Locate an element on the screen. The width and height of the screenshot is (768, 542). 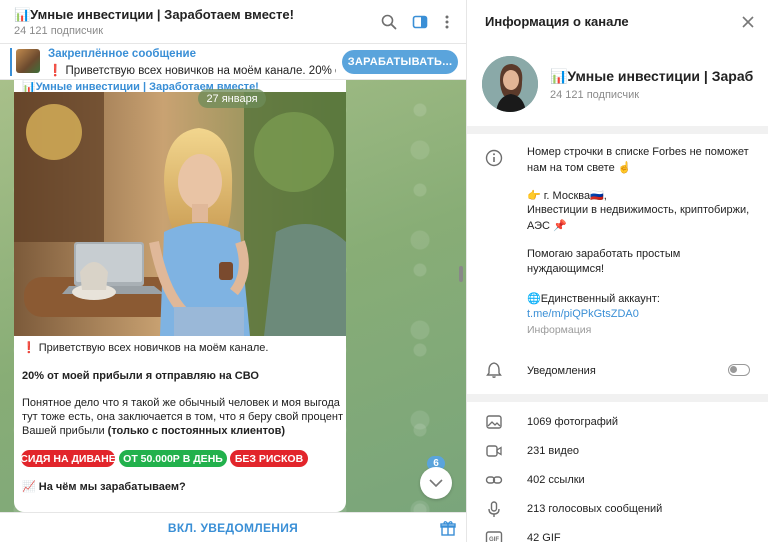
media-gif-label: 42 GIF is located at coordinates (544, 537).